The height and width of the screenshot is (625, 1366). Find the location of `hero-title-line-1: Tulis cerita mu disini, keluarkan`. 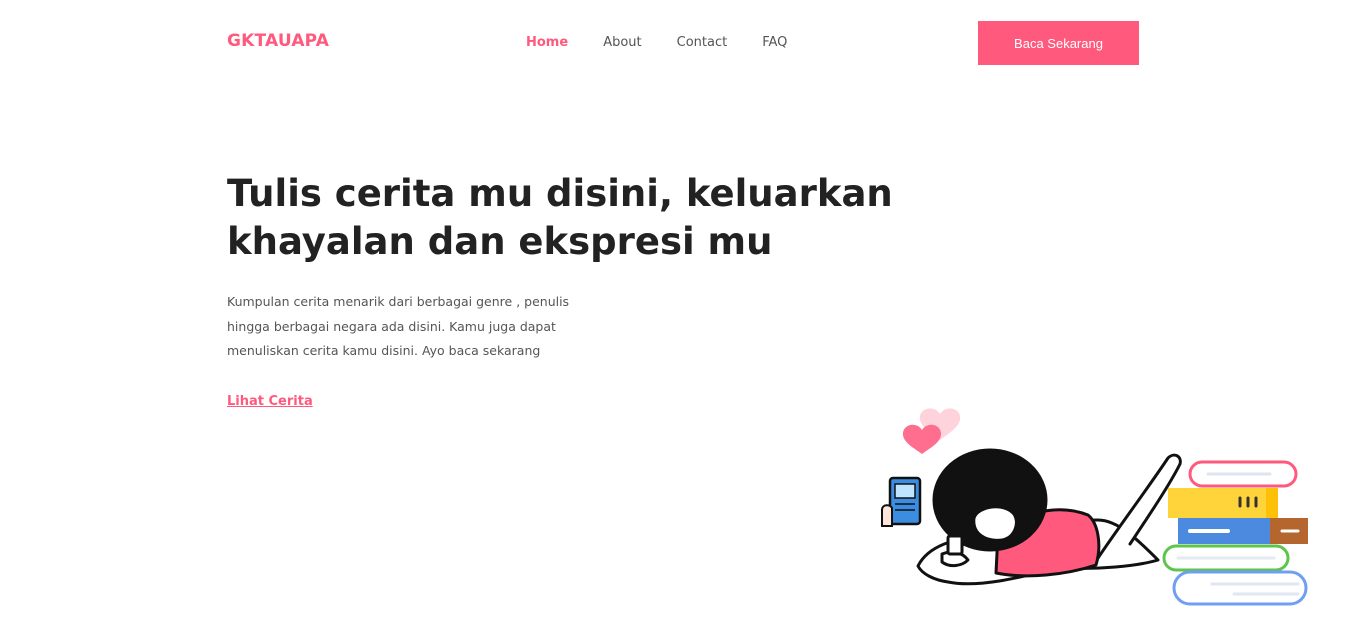

hero-title-line-1: Tulis cerita mu disini, keluarkan is located at coordinates (560, 193).